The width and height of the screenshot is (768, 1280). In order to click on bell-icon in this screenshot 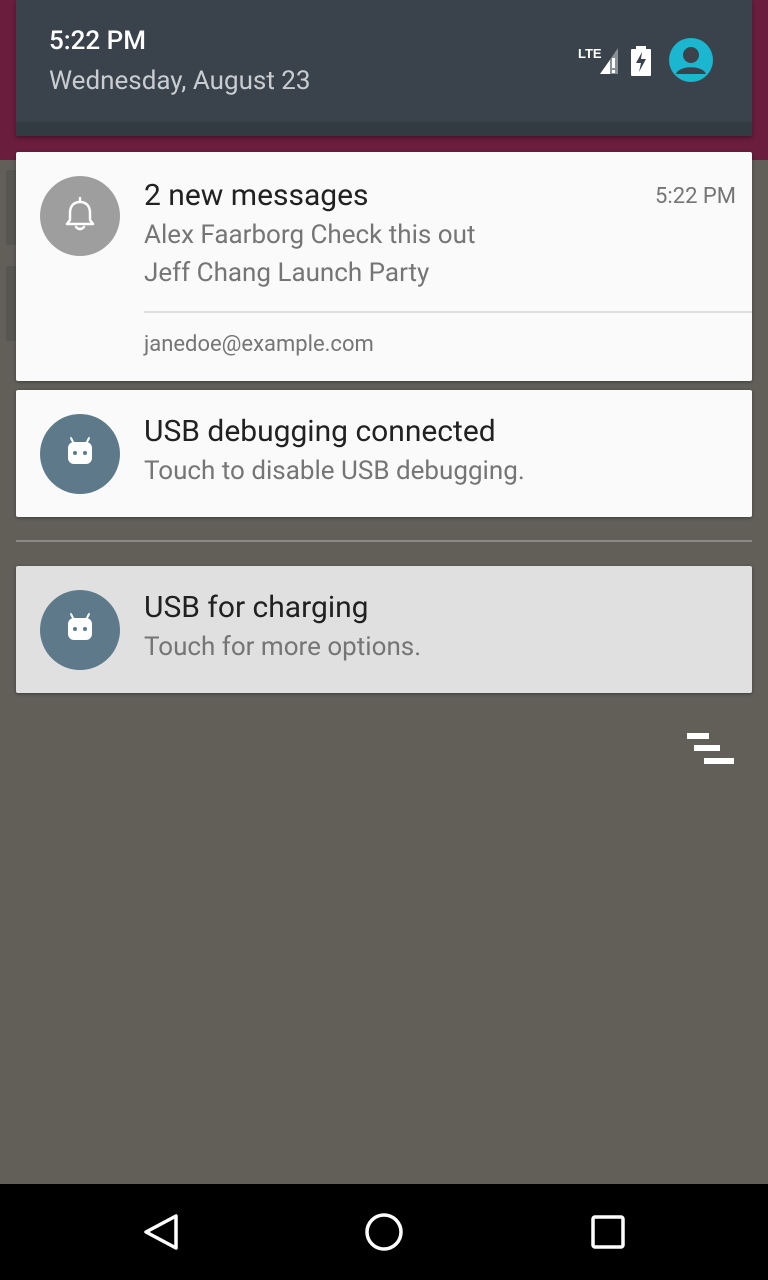, I will do `click(80, 216)`.